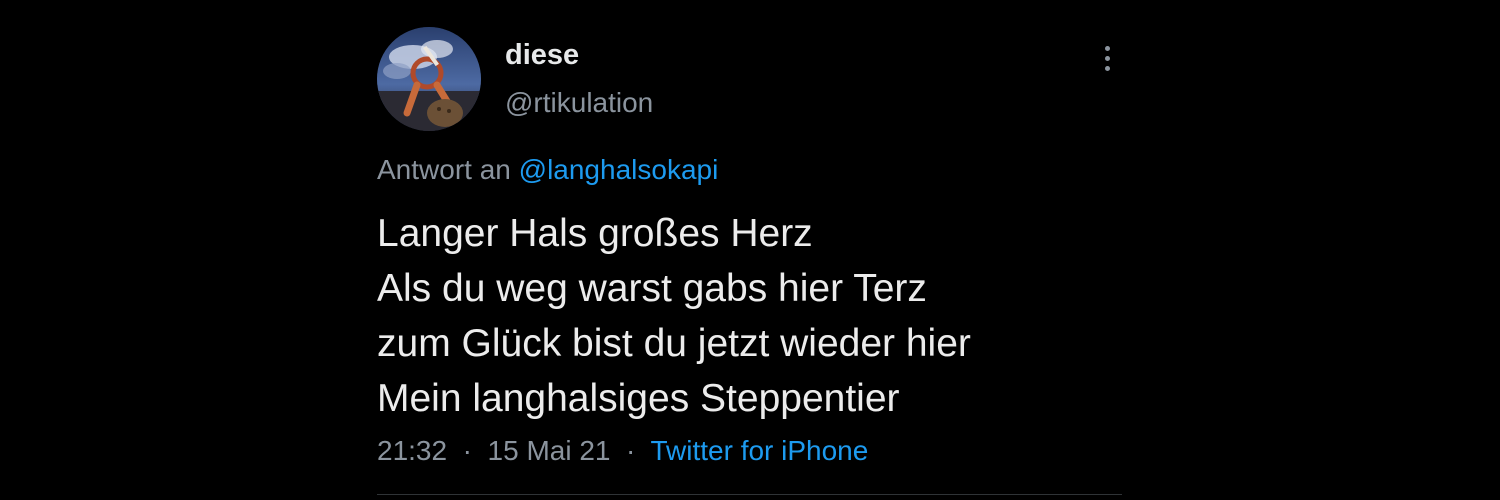 The height and width of the screenshot is (500, 1500). Describe the element at coordinates (444, 169) in the screenshot. I see `reply-prefix: Antwort an` at that location.